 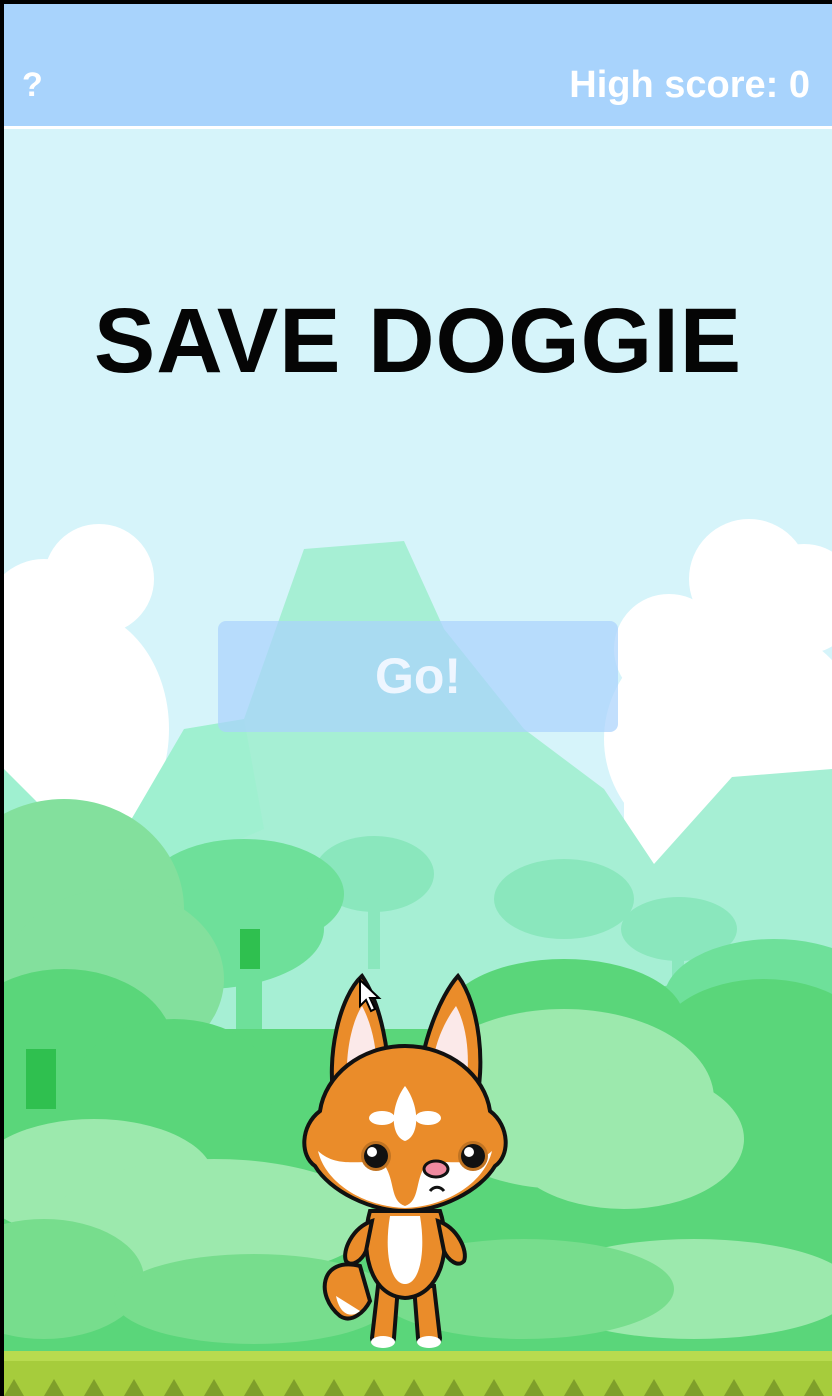 What do you see at coordinates (370, 995) in the screenshot?
I see `mouse-pointer-icon` at bounding box center [370, 995].